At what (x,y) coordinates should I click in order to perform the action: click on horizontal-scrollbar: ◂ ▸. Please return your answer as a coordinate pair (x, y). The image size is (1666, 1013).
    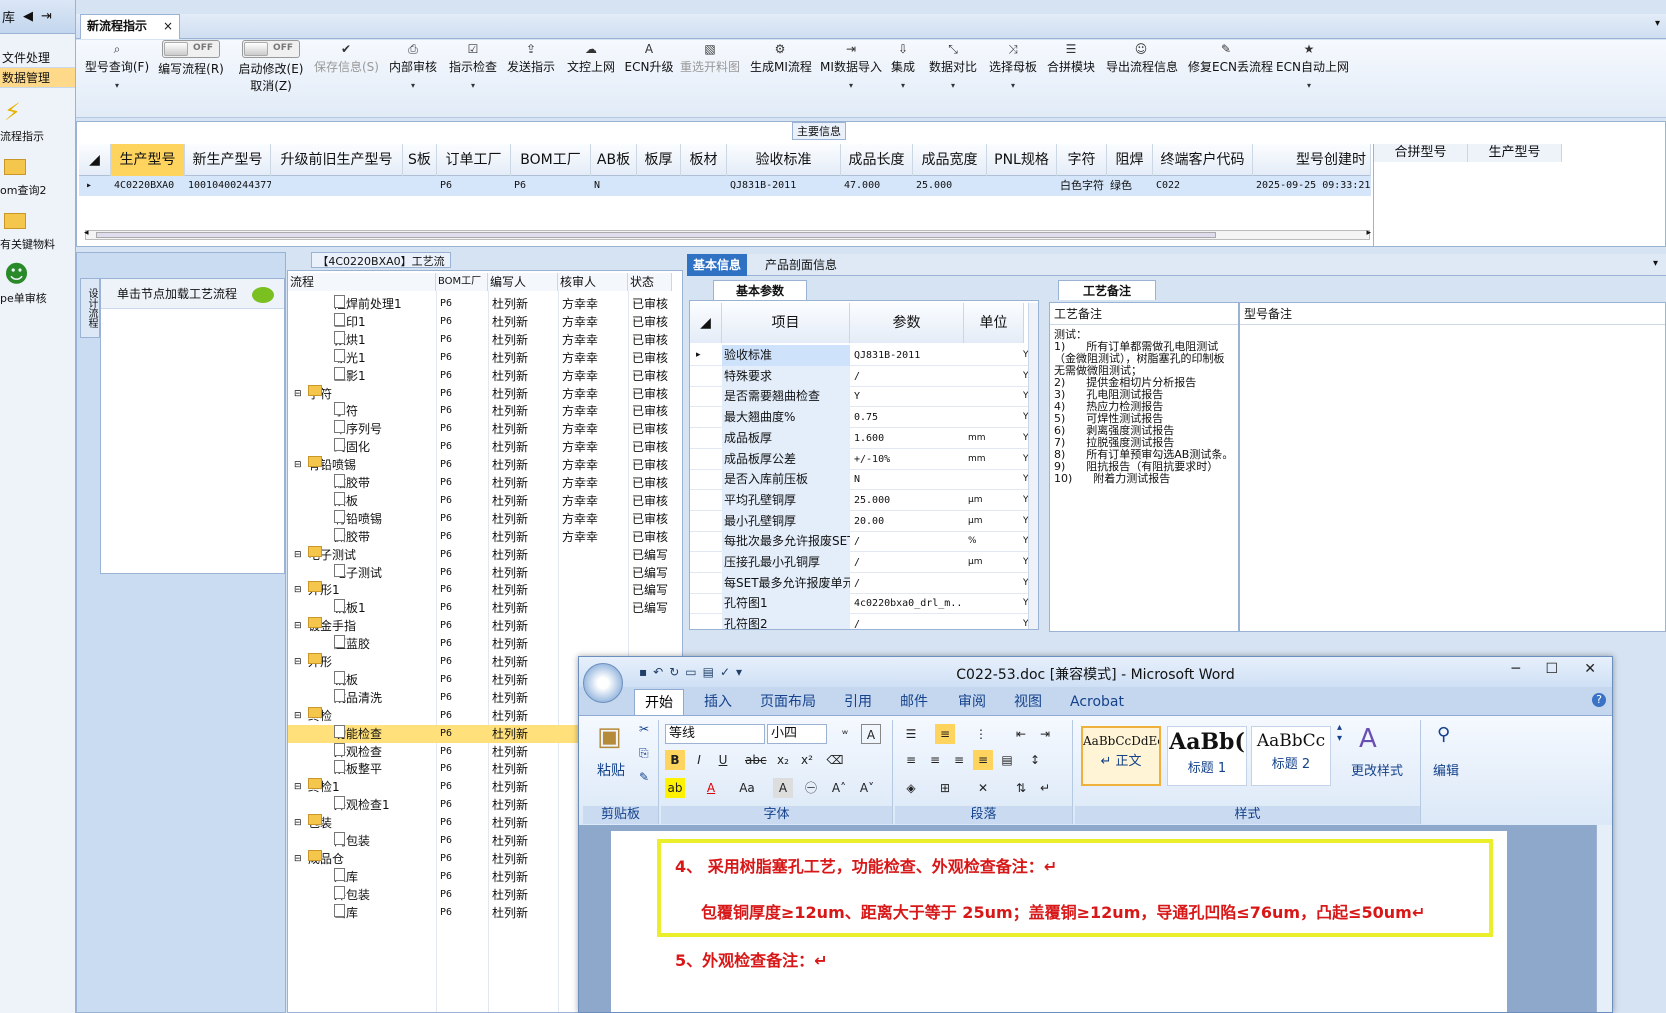
    Looking at the image, I should click on (727, 234).